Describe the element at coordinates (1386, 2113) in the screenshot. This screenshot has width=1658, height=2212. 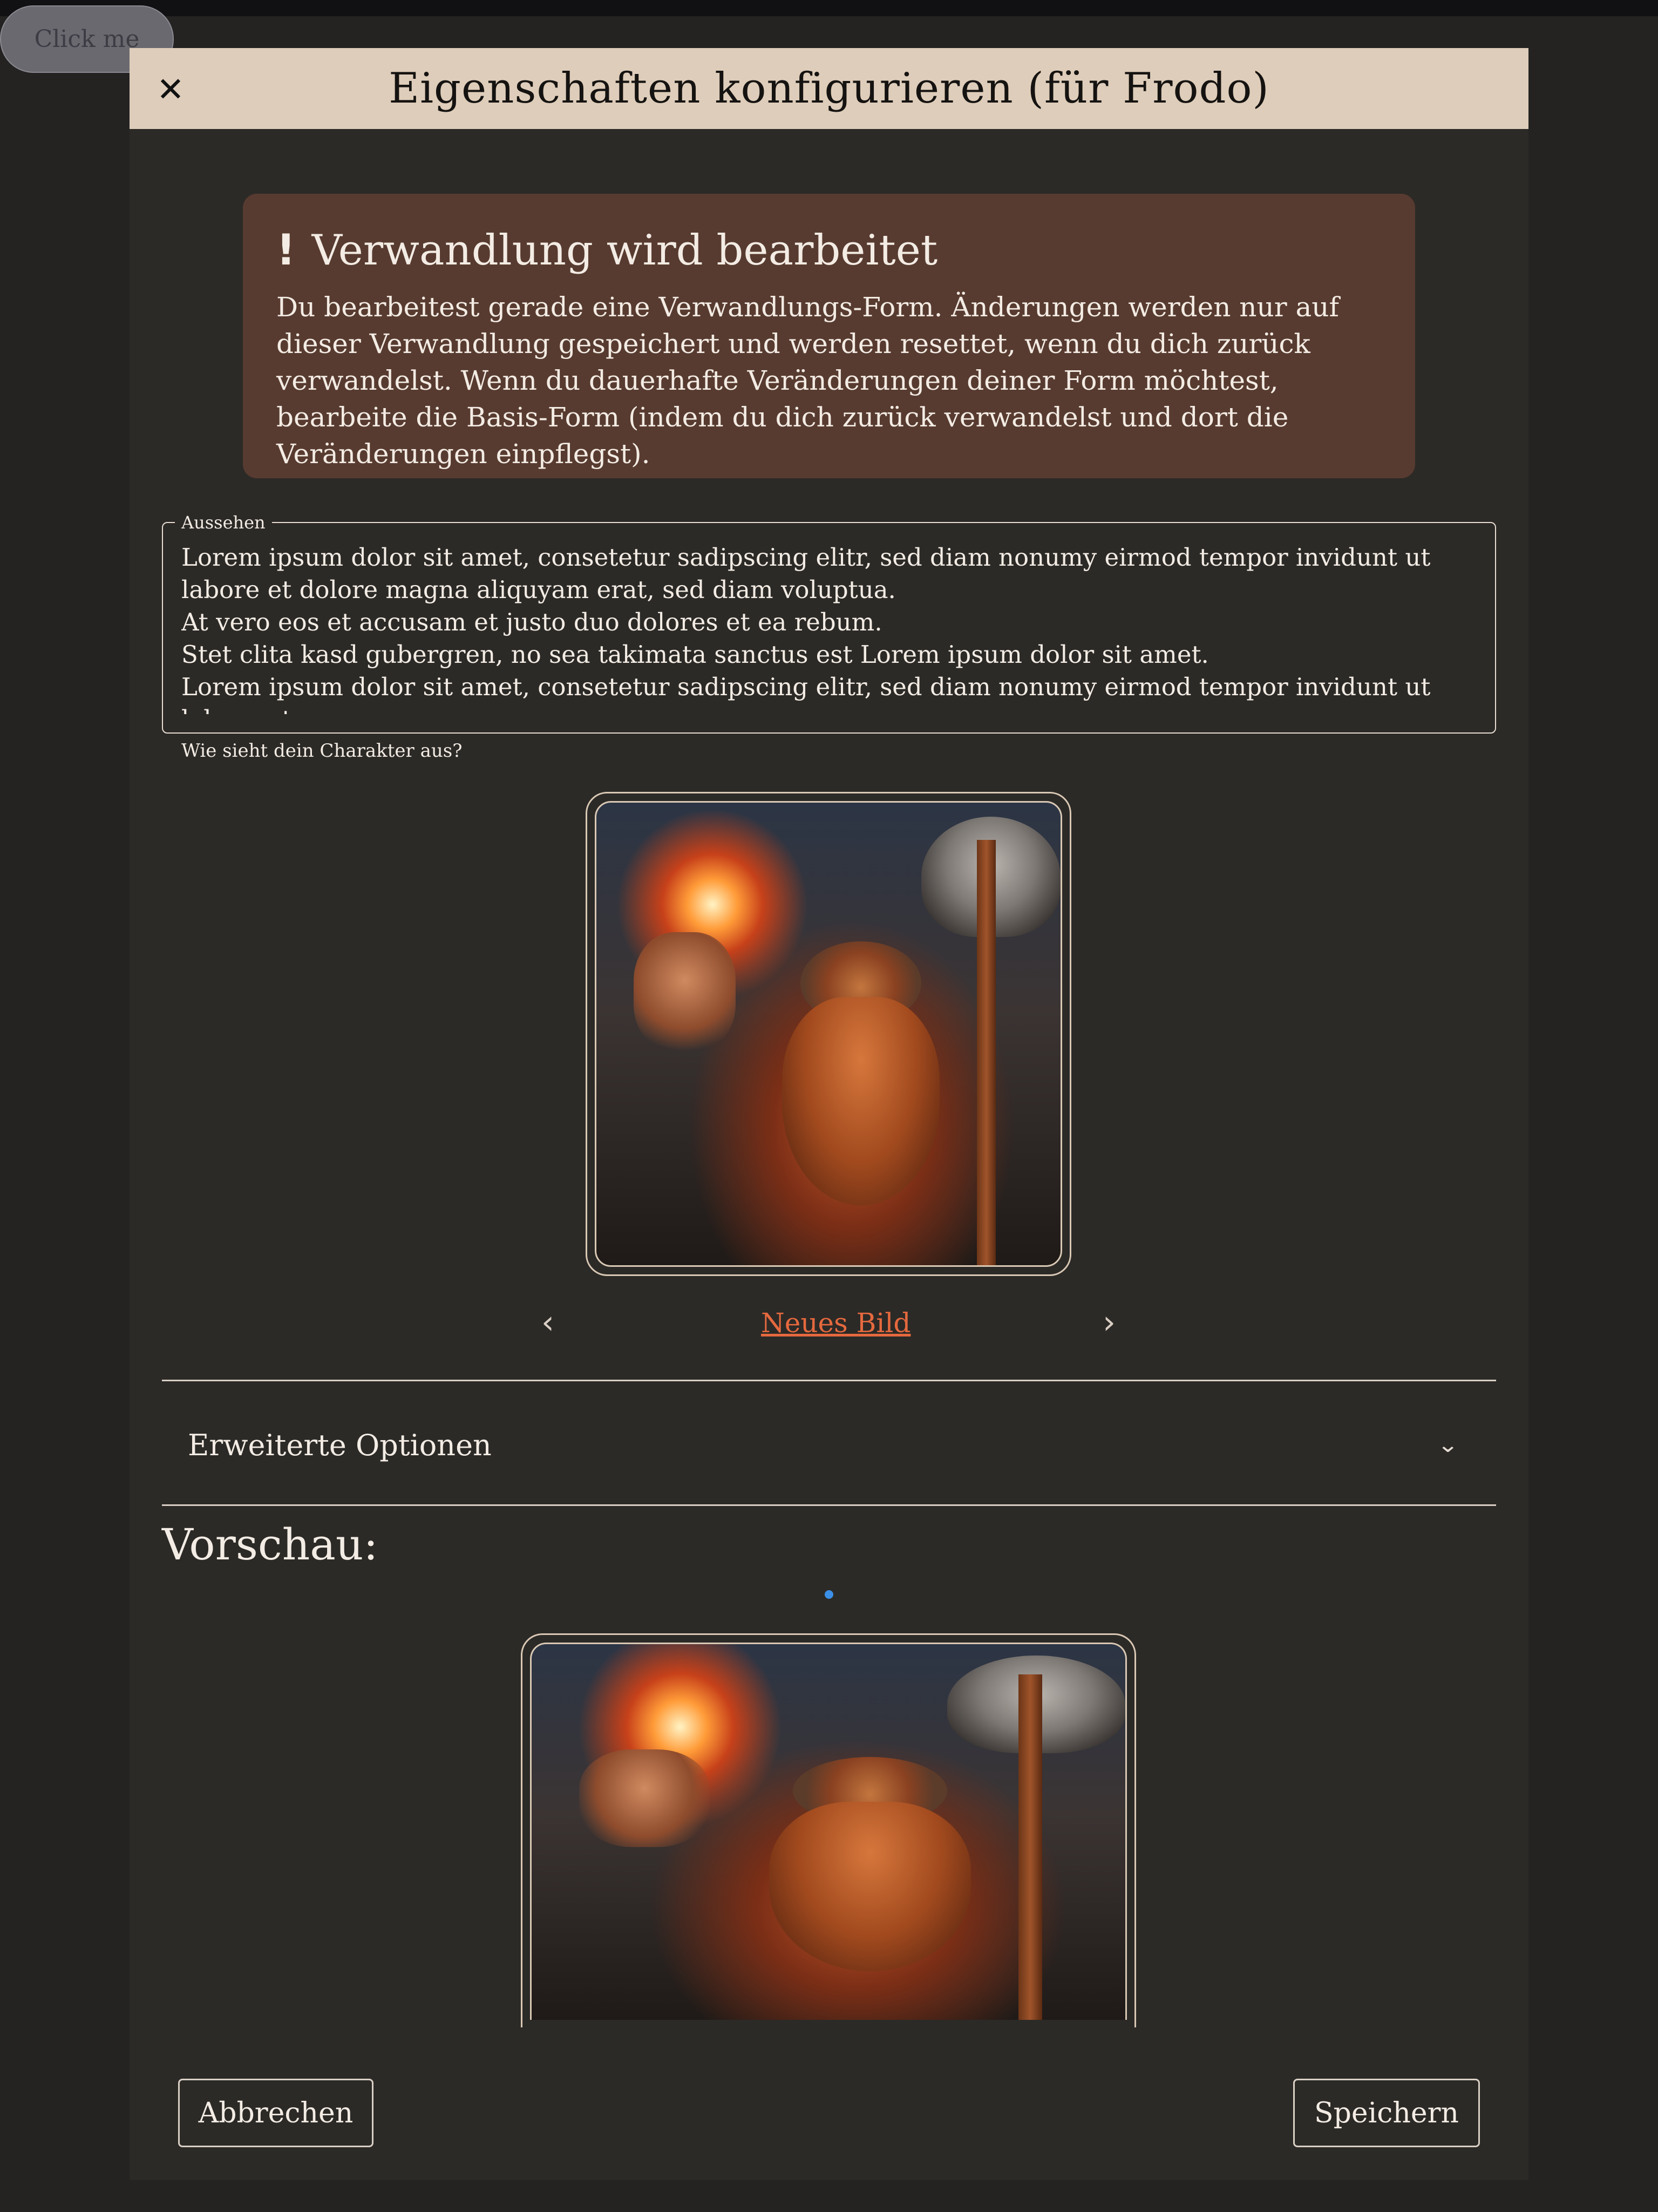
I see `save-button: Speichern` at that location.